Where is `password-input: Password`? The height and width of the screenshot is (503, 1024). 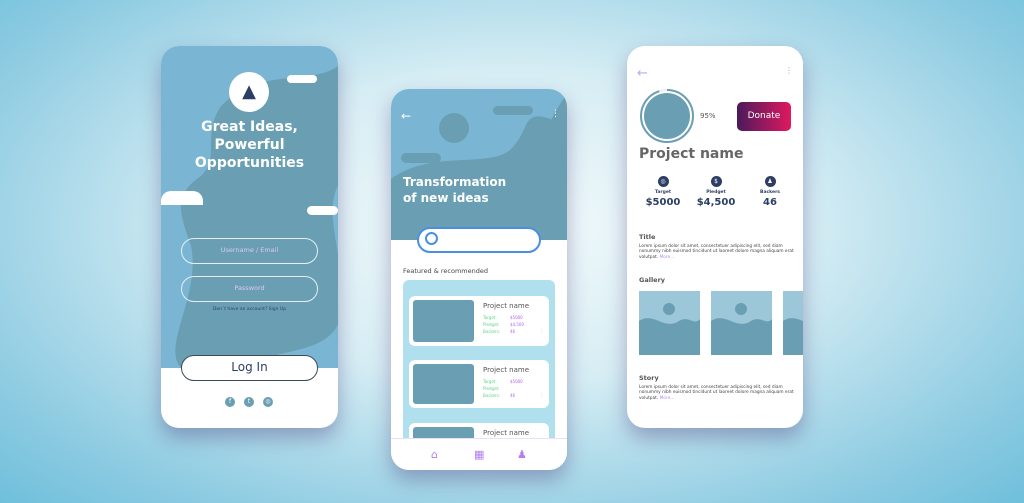
password-input: Password is located at coordinates (249, 289).